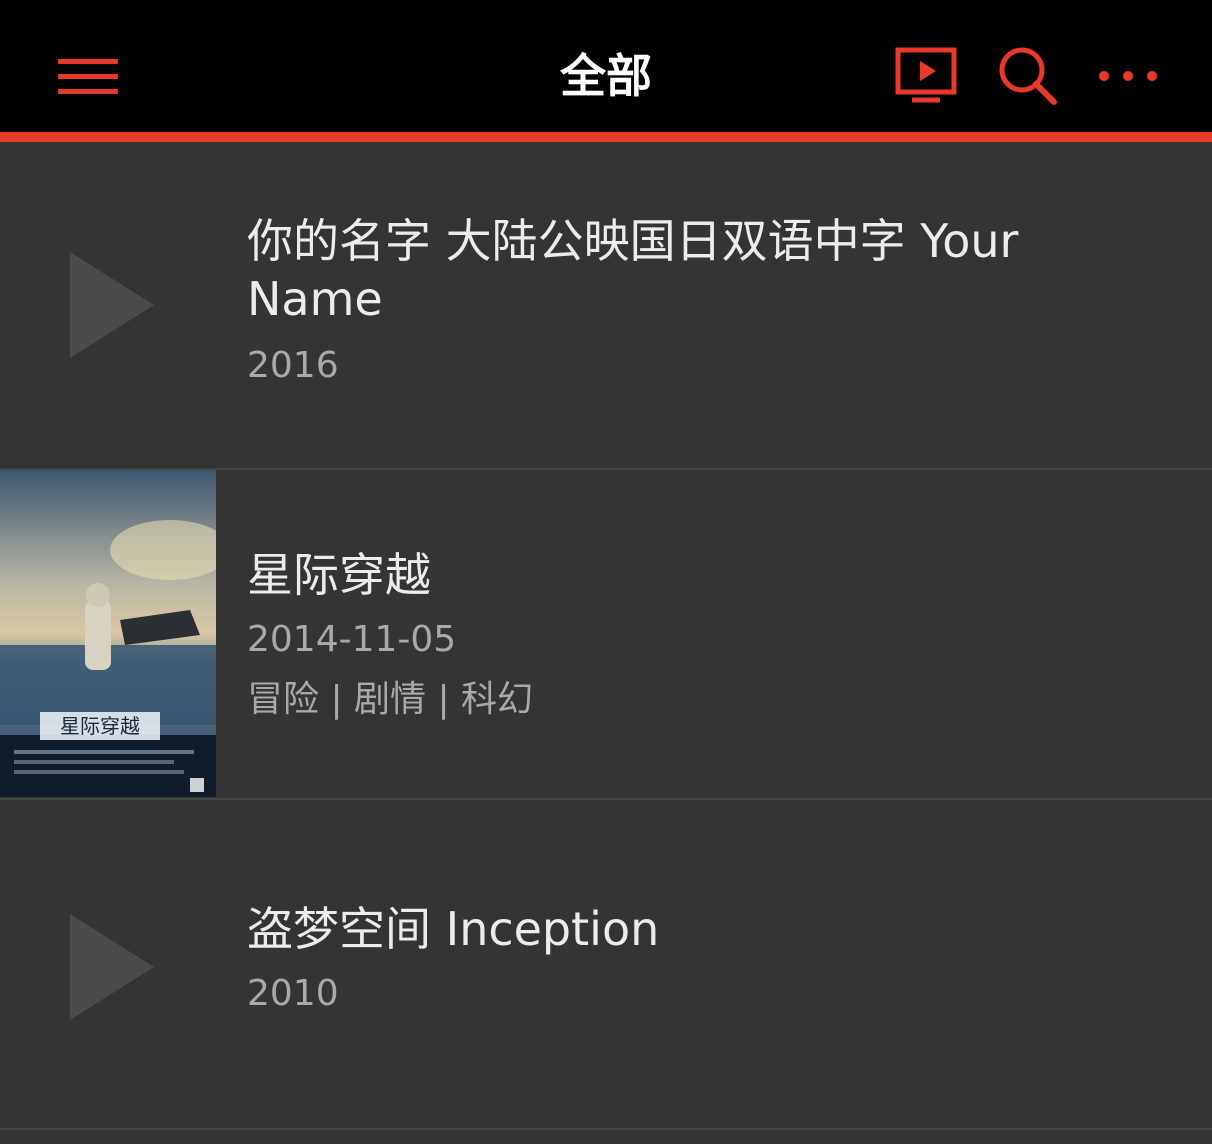  I want to click on player-icon, so click(926, 76).